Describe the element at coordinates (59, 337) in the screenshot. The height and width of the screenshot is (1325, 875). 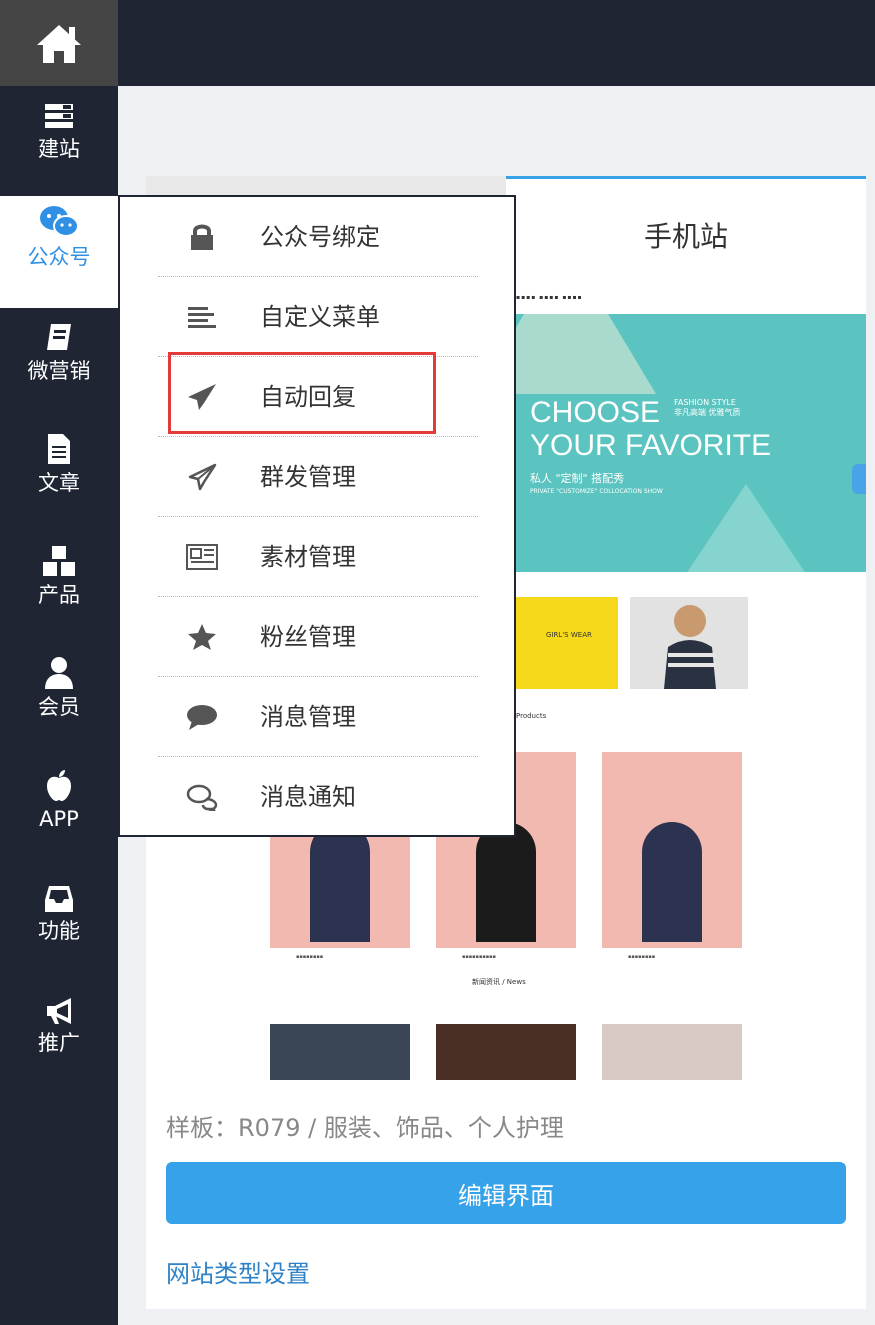
I see `book-icon` at that location.